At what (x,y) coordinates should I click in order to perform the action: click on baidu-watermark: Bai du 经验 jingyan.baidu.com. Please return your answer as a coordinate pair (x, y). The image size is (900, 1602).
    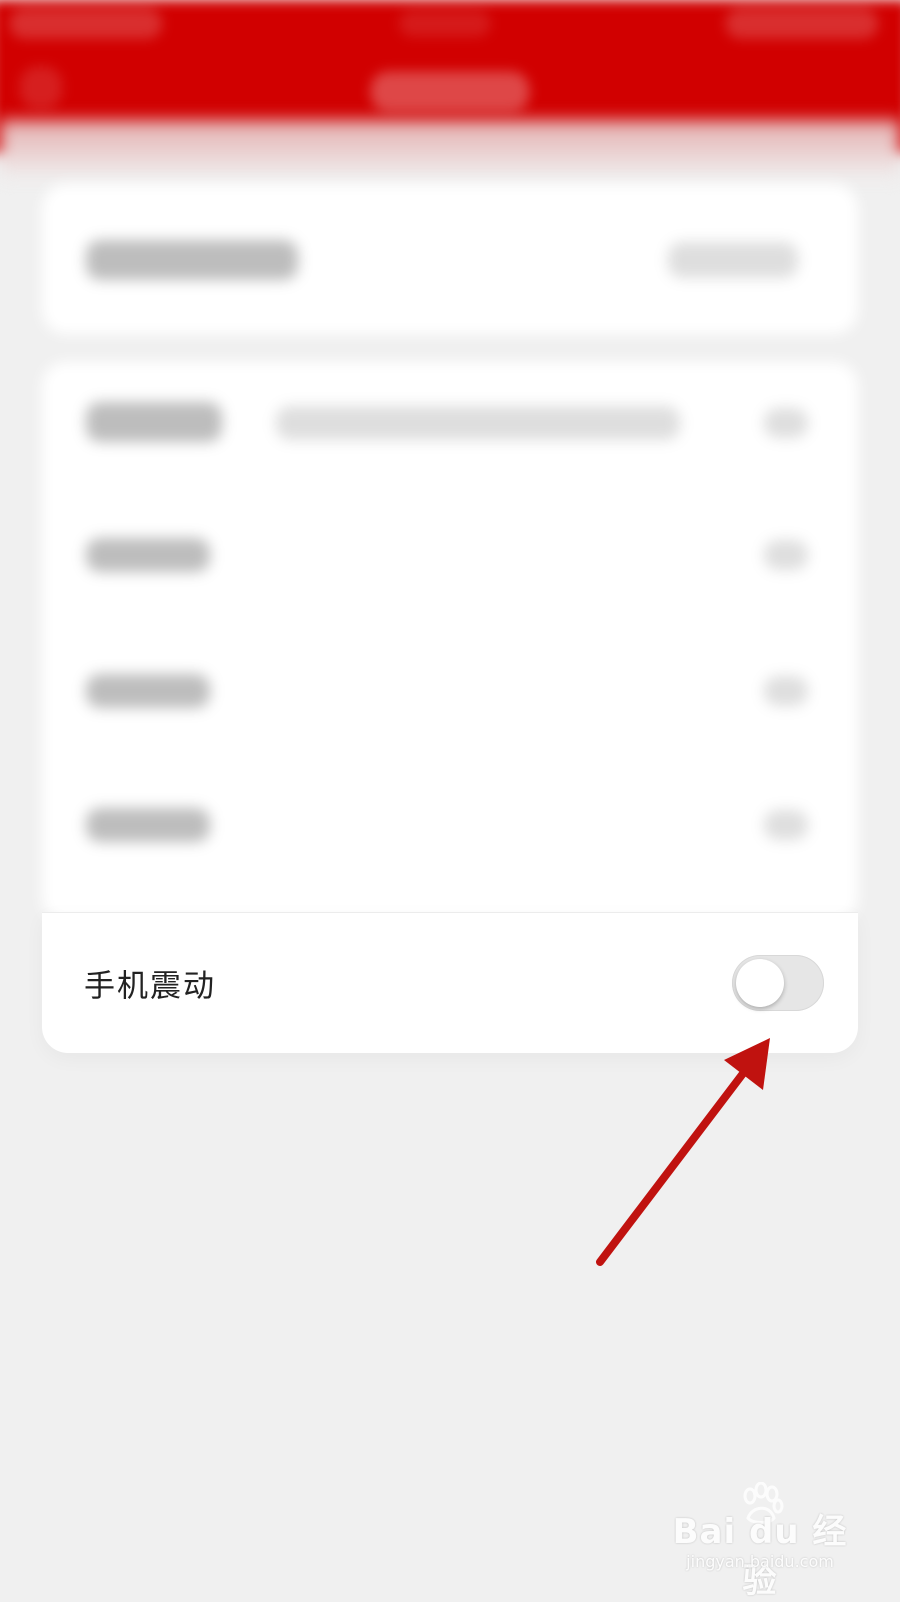
    Looking at the image, I should click on (760, 1541).